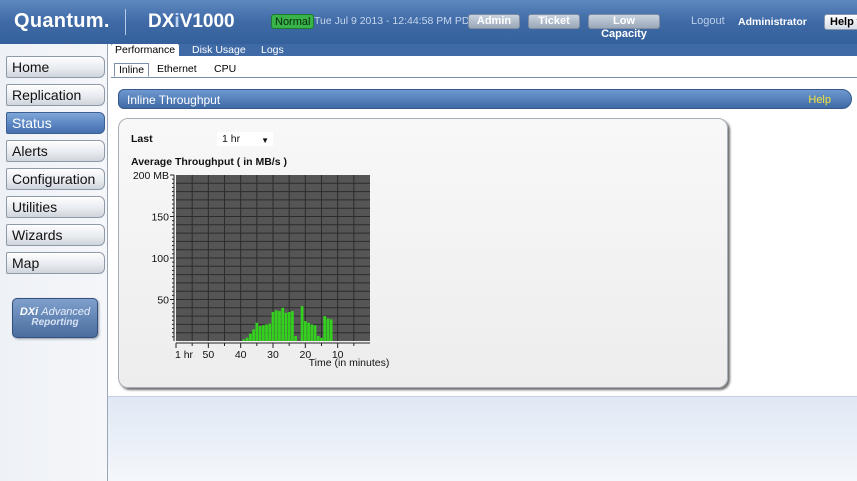 This screenshot has height=481, width=857. I want to click on sidebar-item-status: Status, so click(55, 123).